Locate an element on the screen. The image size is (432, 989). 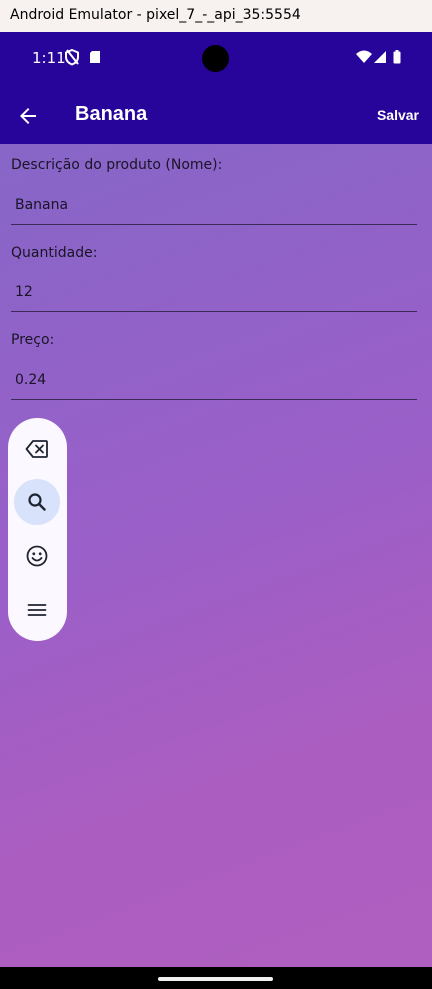
backspace-icon is located at coordinates (36, 449).